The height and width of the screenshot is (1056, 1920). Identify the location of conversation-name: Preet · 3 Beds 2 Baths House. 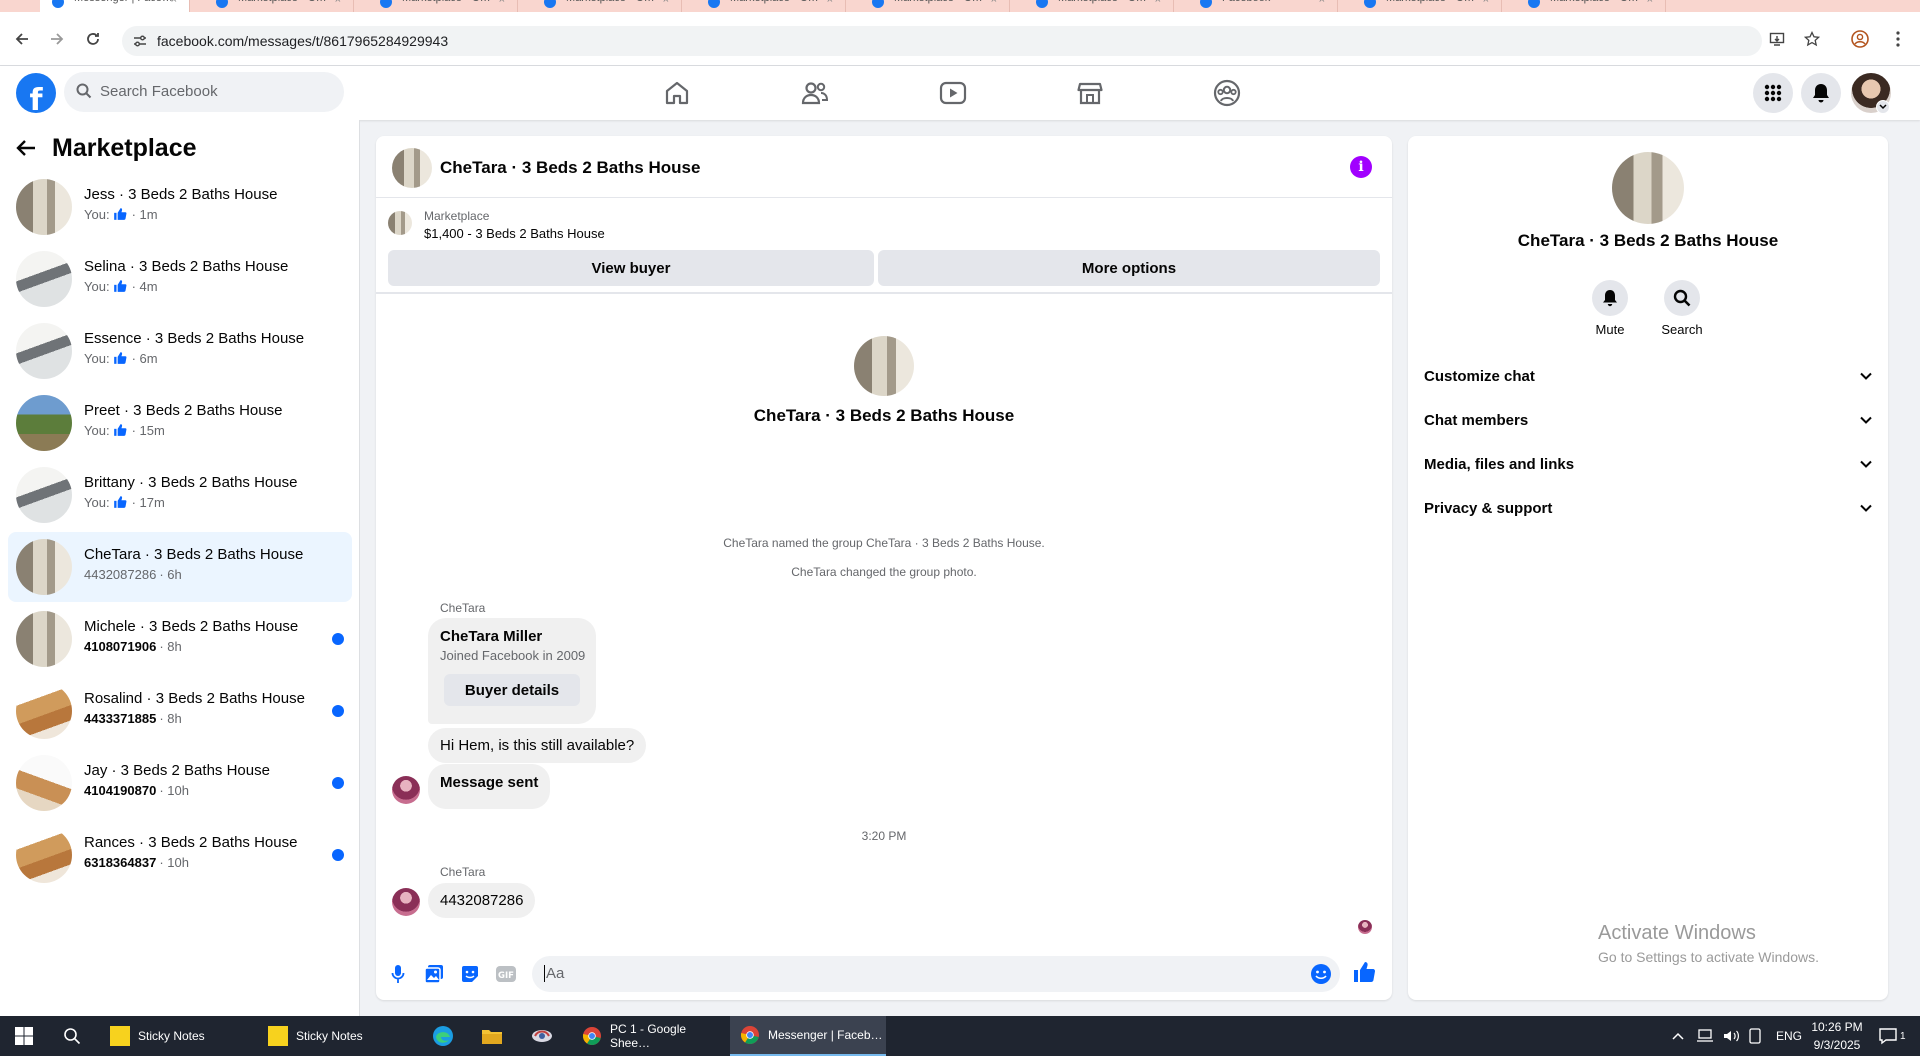
(183, 410).